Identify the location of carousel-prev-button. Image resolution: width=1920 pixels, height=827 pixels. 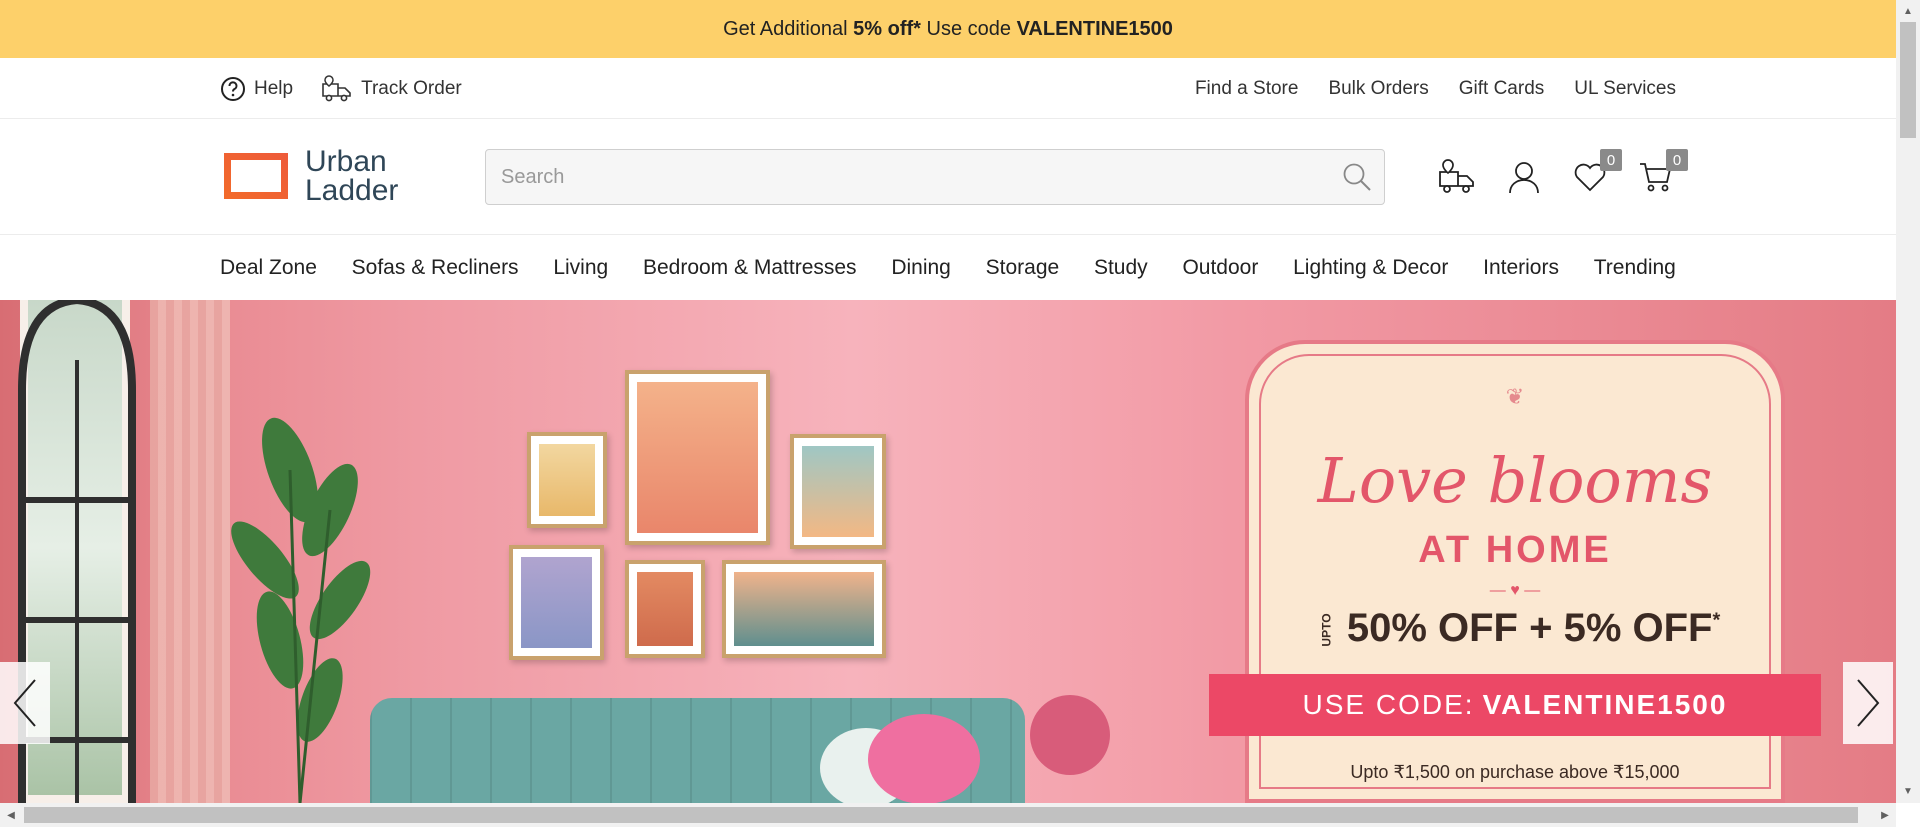
(25, 703).